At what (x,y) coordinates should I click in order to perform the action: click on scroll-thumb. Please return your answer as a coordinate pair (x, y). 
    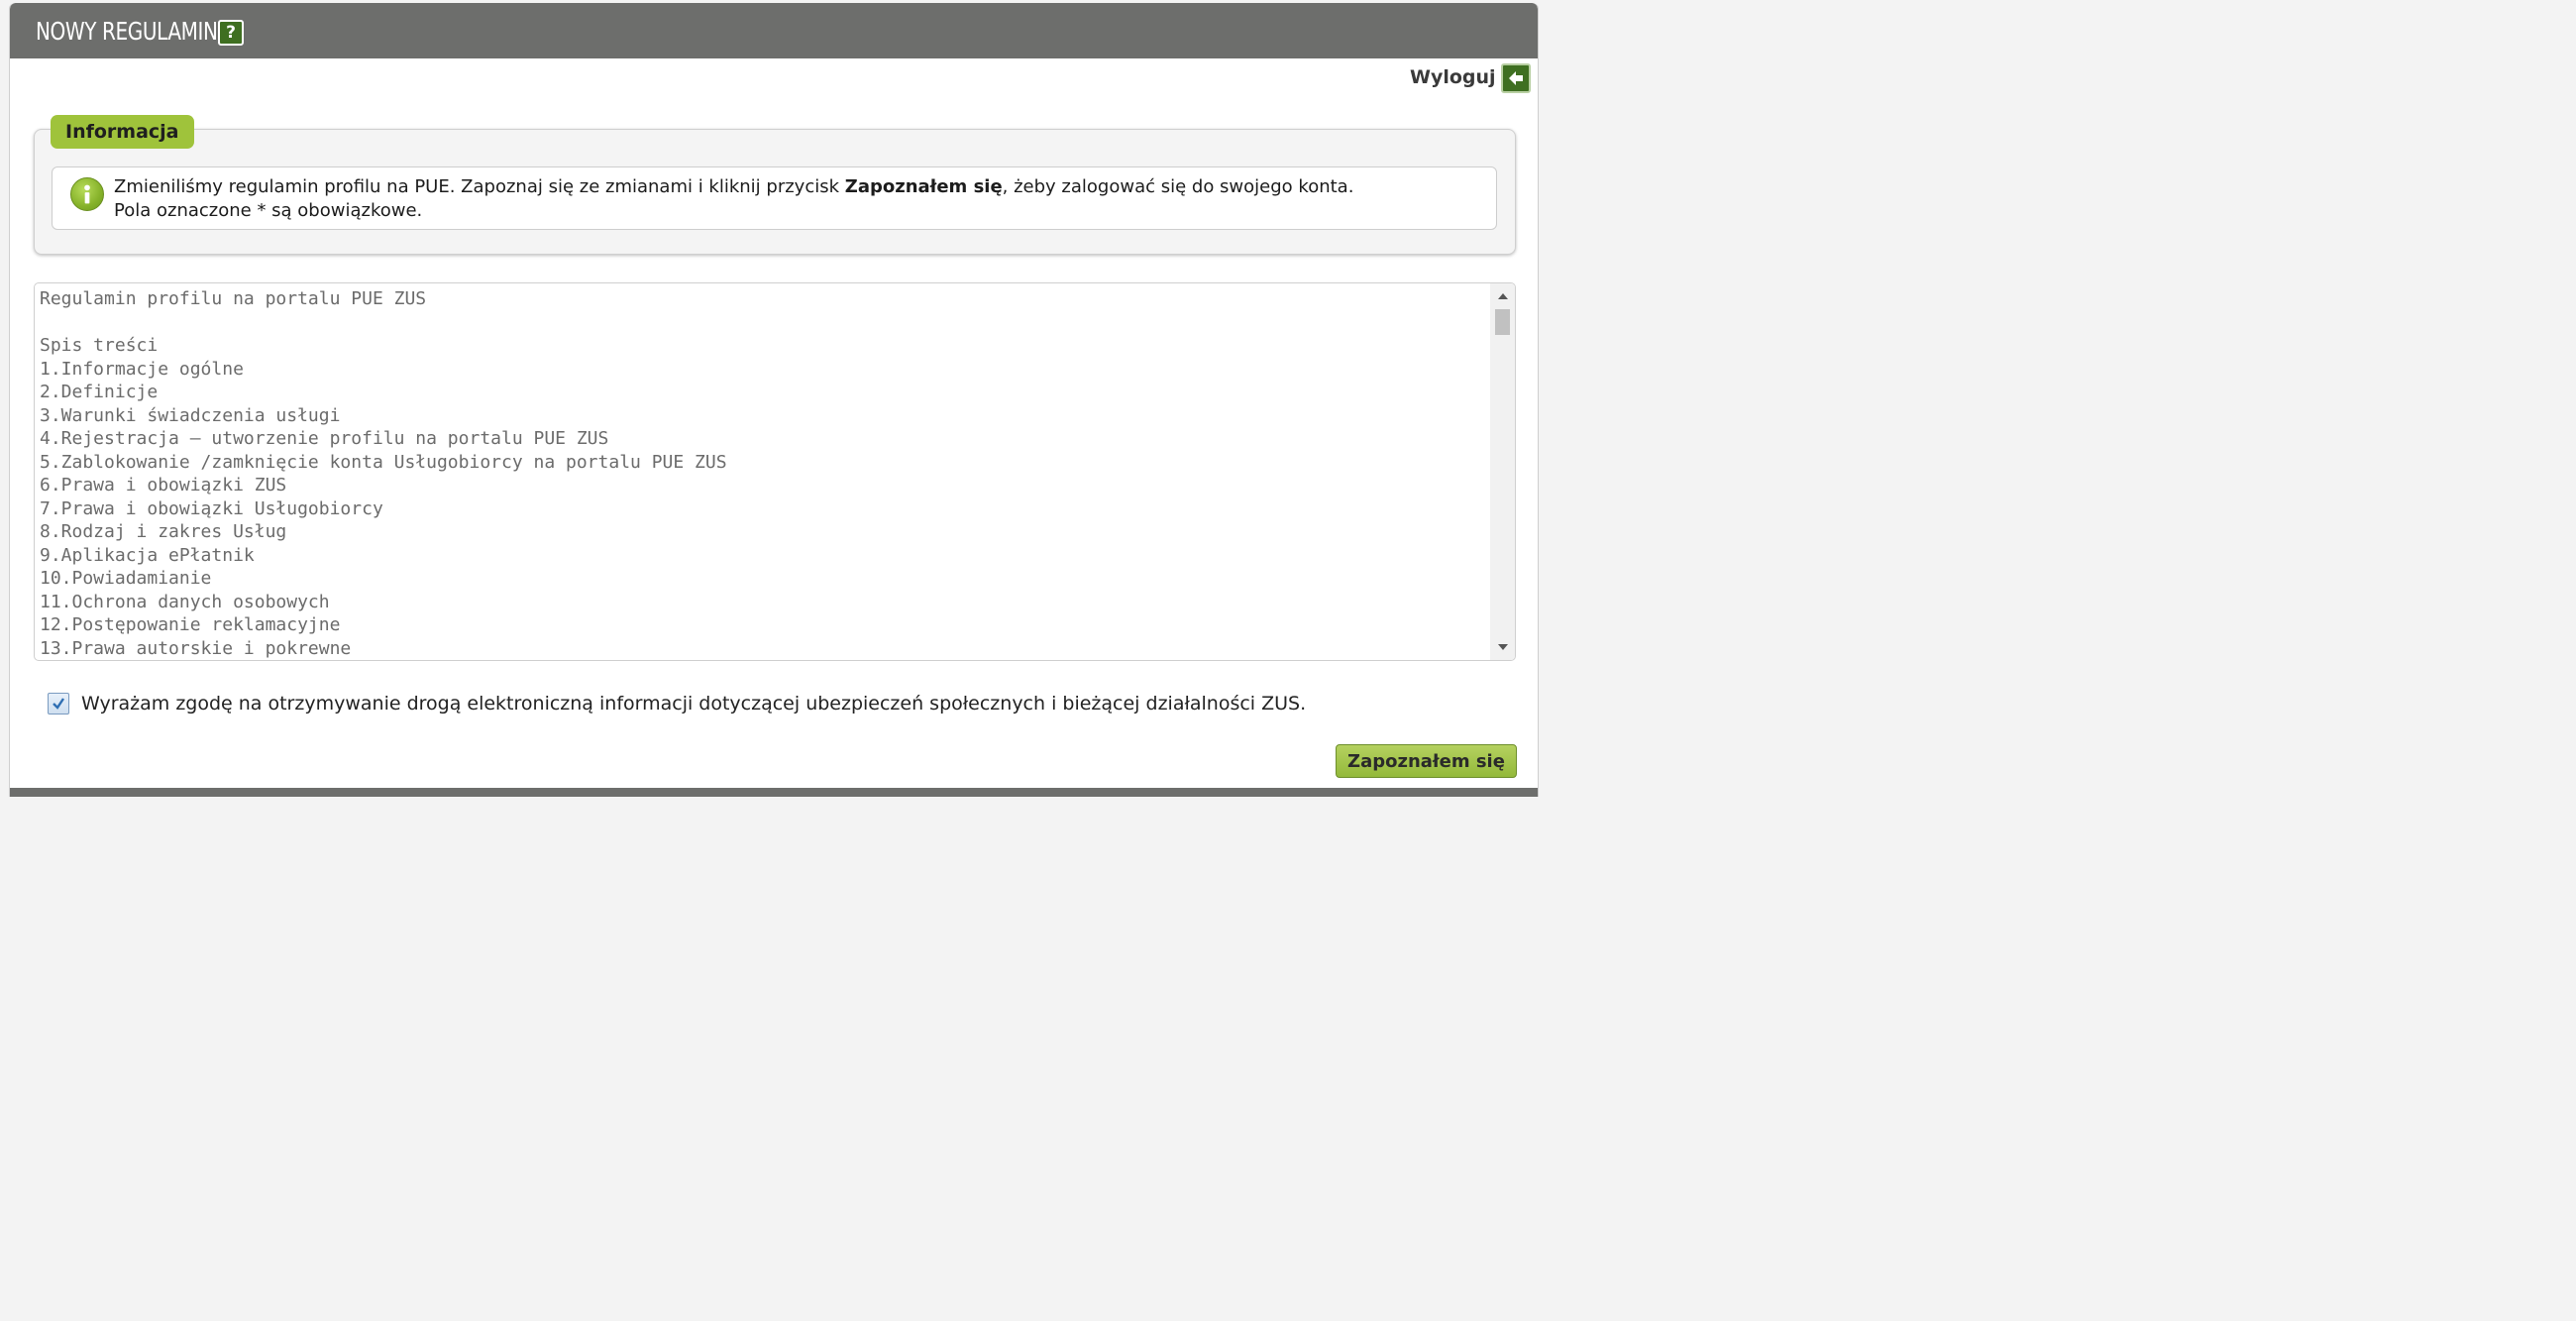
    Looking at the image, I should click on (1503, 322).